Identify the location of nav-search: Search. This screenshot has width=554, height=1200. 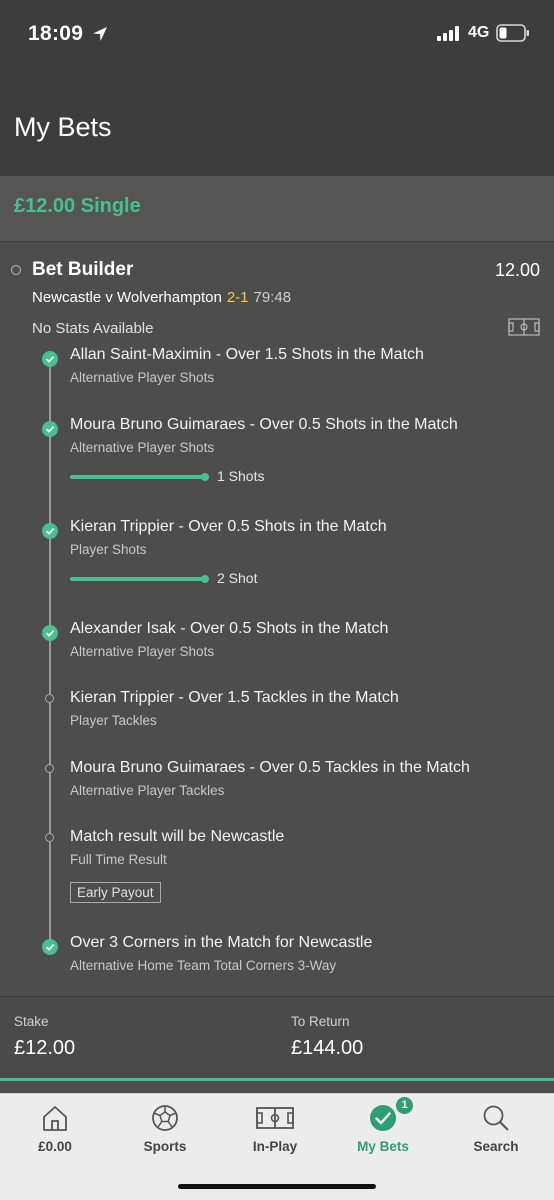
(496, 1128).